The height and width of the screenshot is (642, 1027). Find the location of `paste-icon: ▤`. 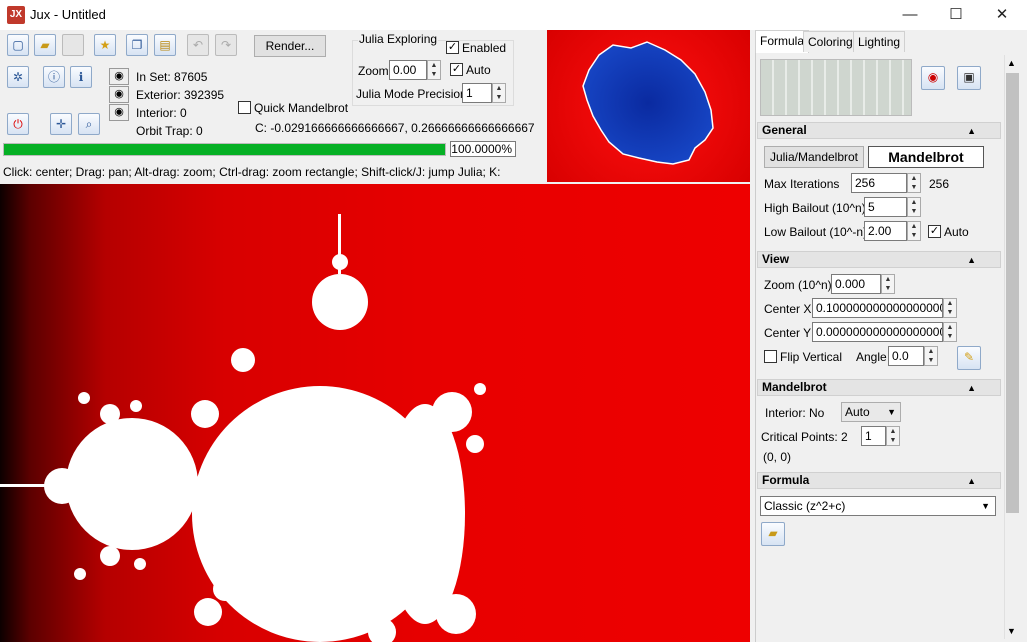

paste-icon: ▤ is located at coordinates (165, 45).